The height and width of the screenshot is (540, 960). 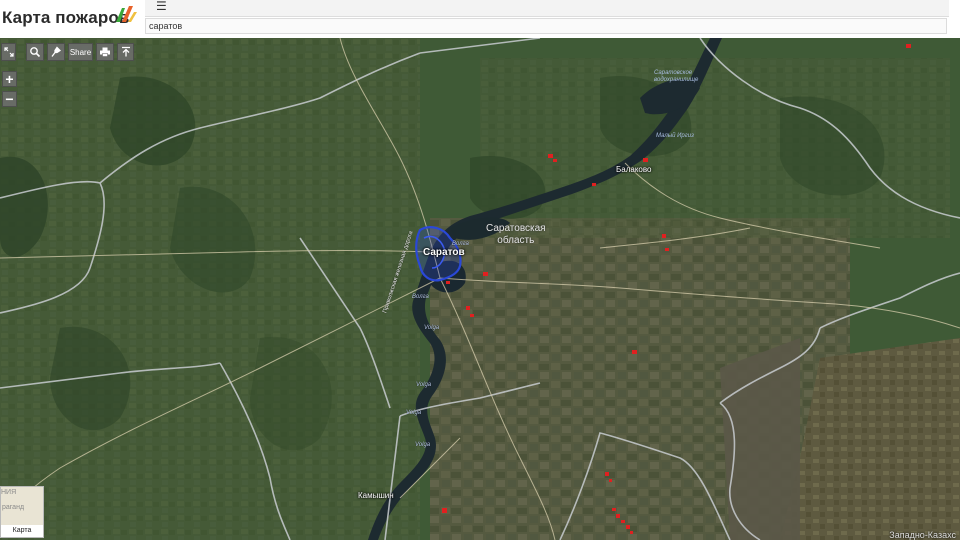 I want to click on zoom-in-button: +, so click(x=9, y=79).